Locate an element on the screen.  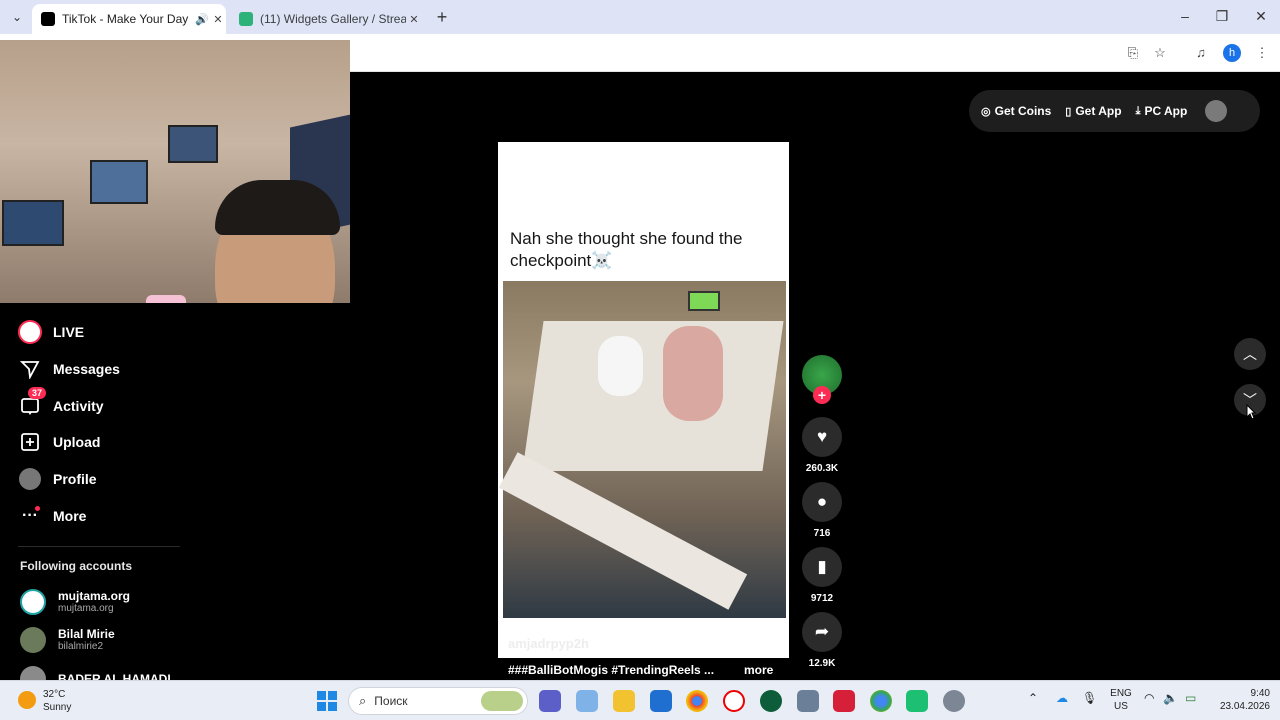
live-icon is located at coordinates (30, 332).